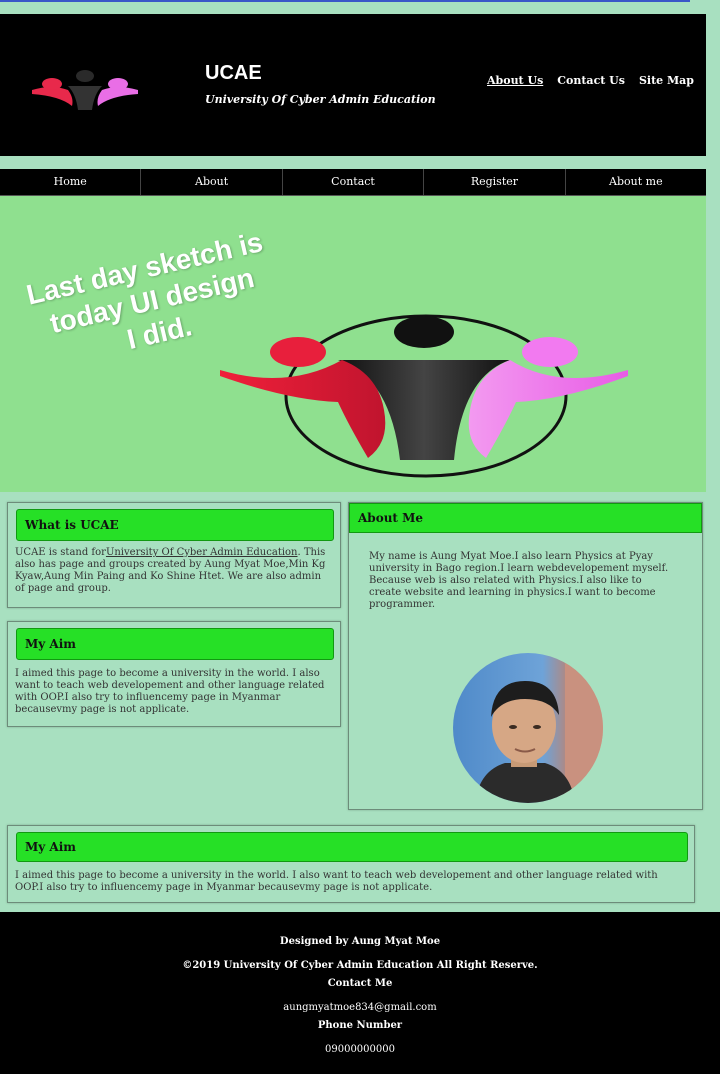 This screenshot has width=720, height=1074. Describe the element at coordinates (60, 552) in the screenshot. I see `what-is-text-start: UCAE is stand for` at that location.